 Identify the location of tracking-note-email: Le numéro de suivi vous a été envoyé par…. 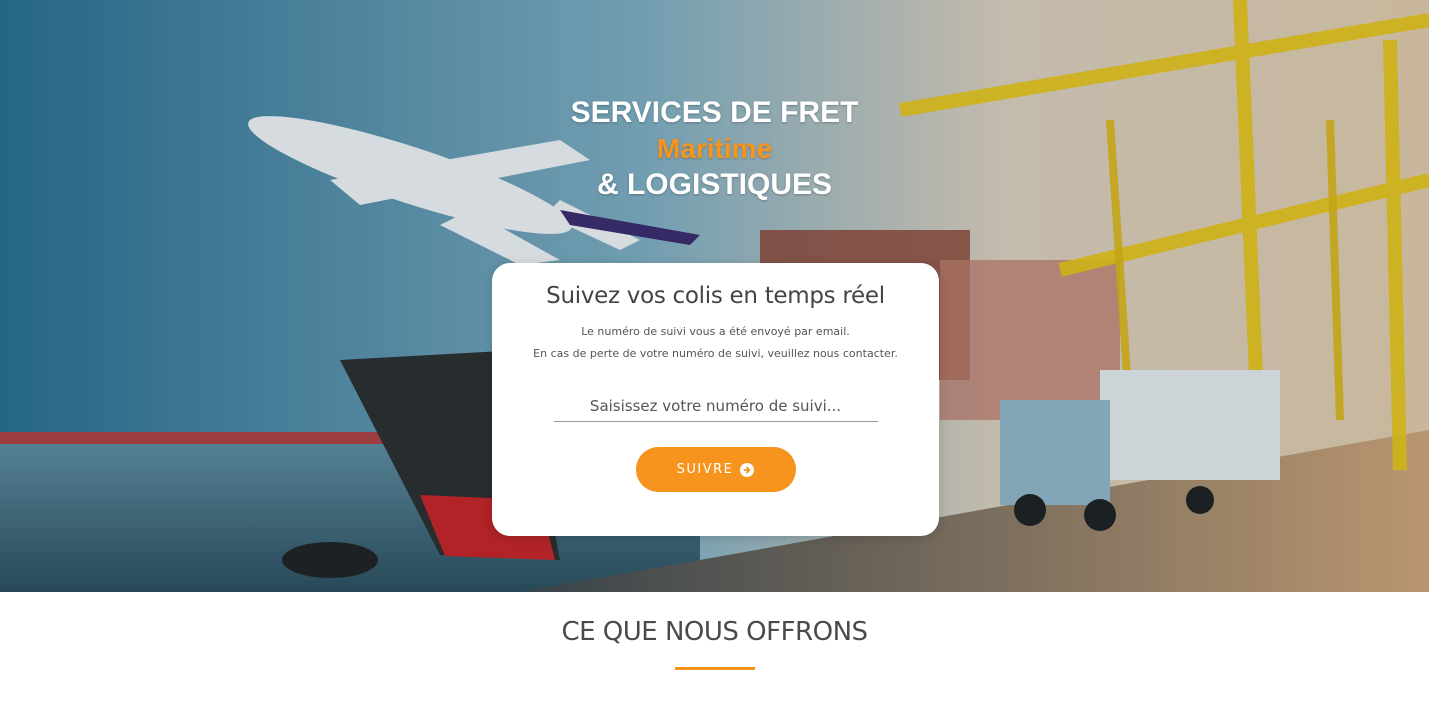
(715, 331).